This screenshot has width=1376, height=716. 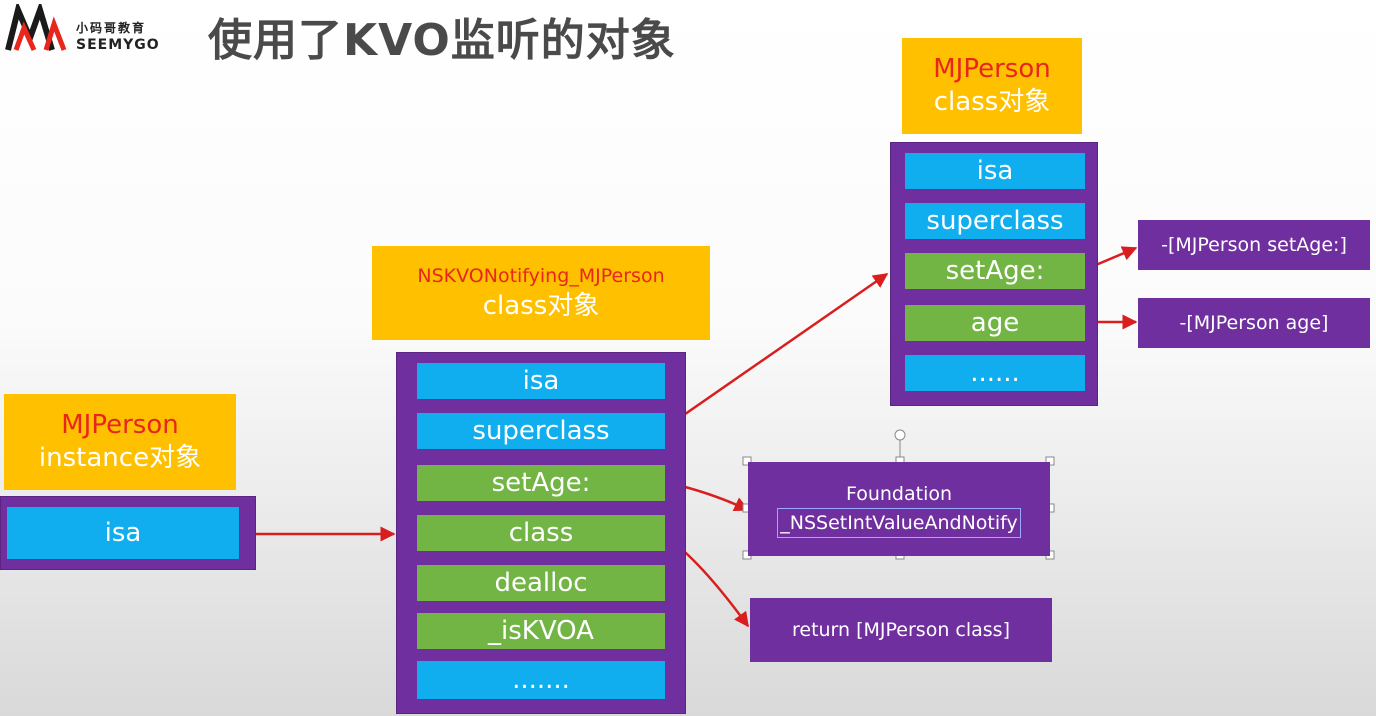 What do you see at coordinates (992, 86) in the screenshot?
I see `person-class-label: MJPerson class对象` at bounding box center [992, 86].